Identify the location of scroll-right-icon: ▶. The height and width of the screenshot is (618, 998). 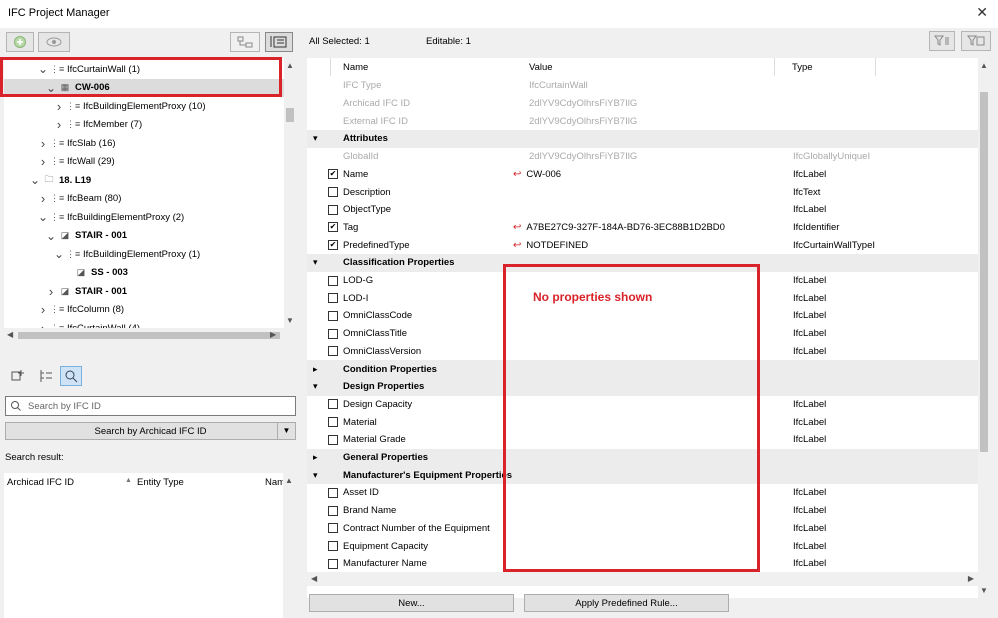
(273, 334).